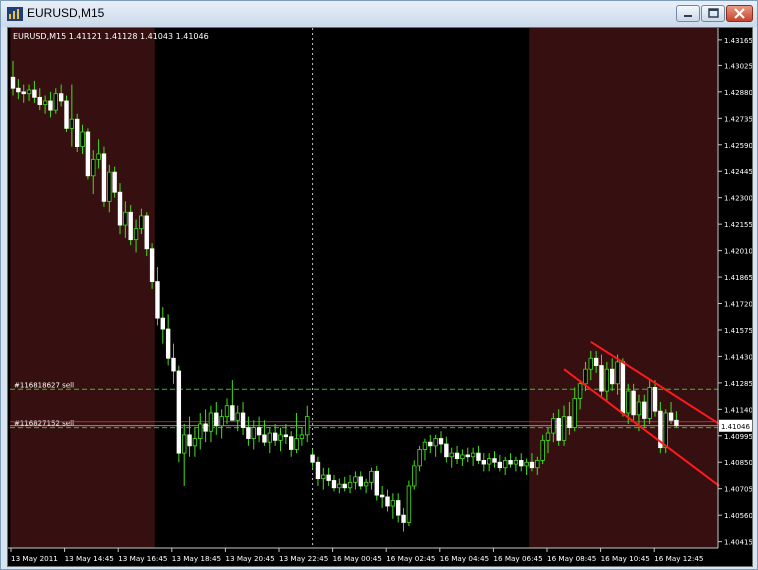  What do you see at coordinates (738, 172) in the screenshot?
I see `price-tick-label: 1.42445` at bounding box center [738, 172].